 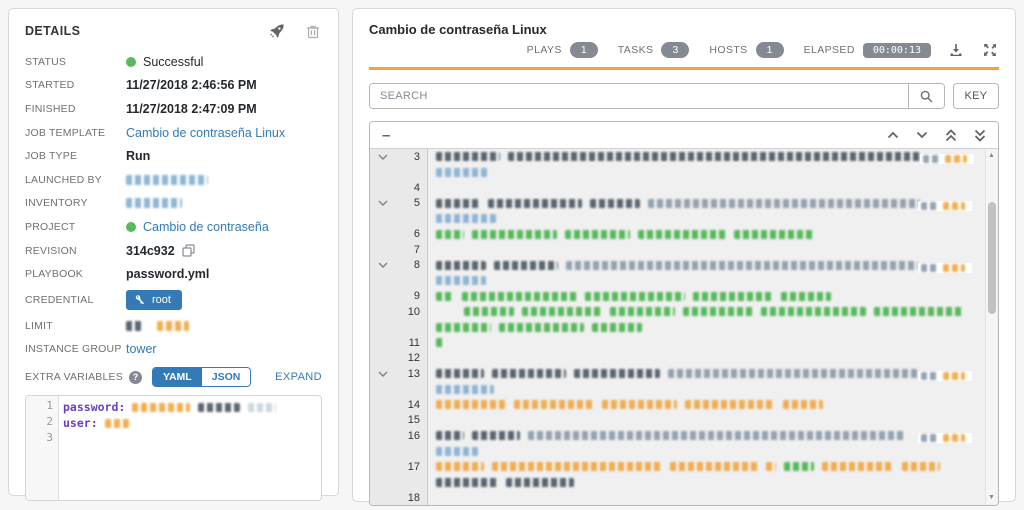 I want to click on search-input, so click(x=639, y=96).